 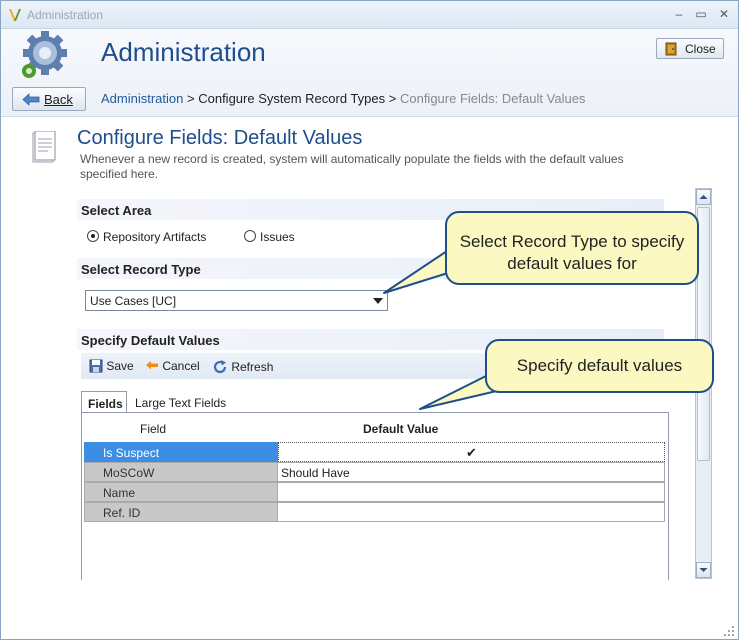 What do you see at coordinates (729, 631) in the screenshot?
I see `resize-grip-icon` at bounding box center [729, 631].